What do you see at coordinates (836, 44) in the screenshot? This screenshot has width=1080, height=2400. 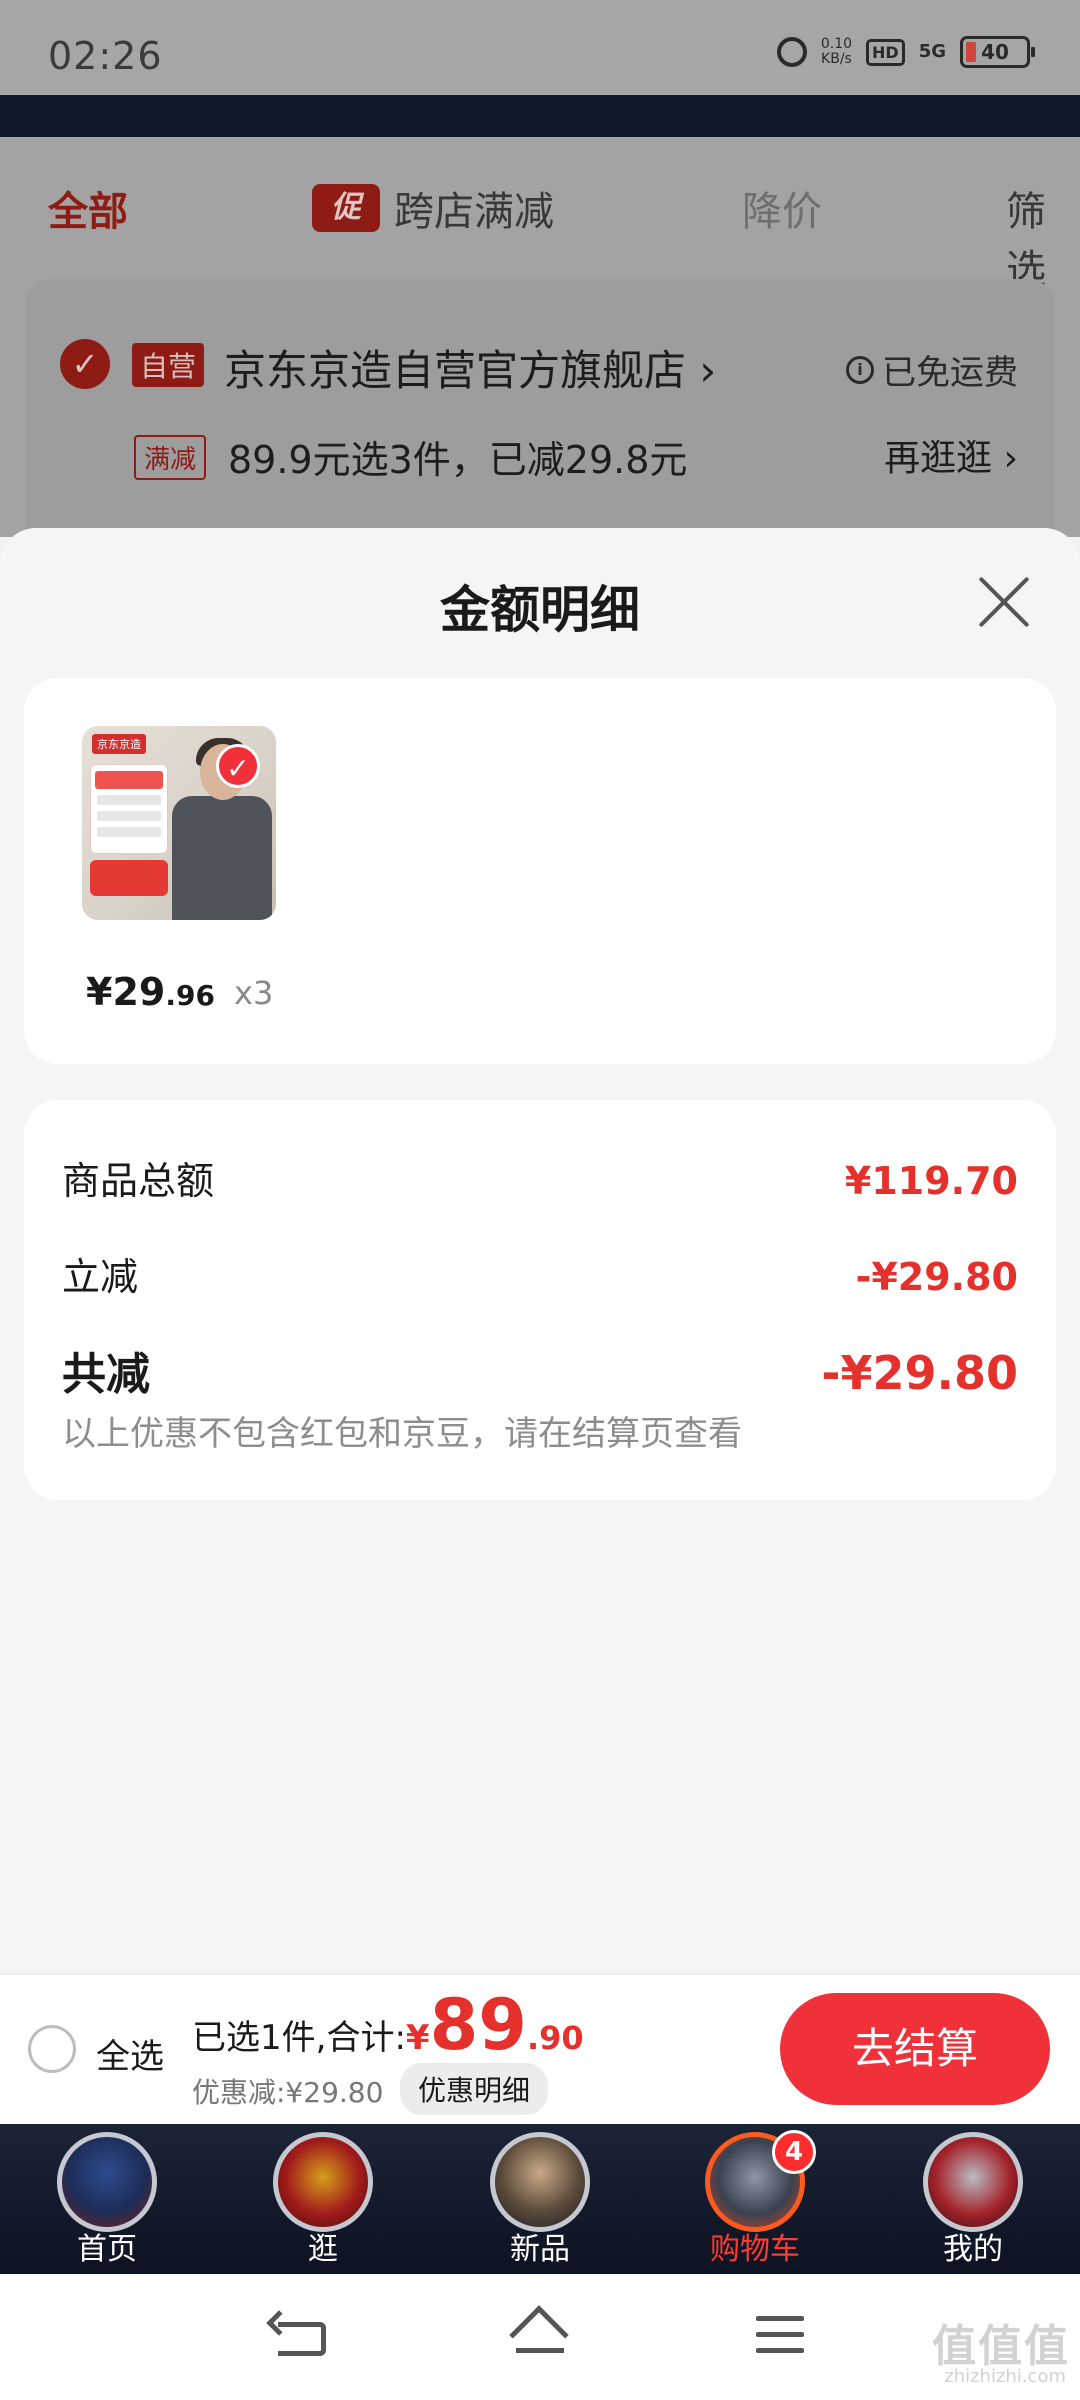 I see `network-speed-value: 0.10` at bounding box center [836, 44].